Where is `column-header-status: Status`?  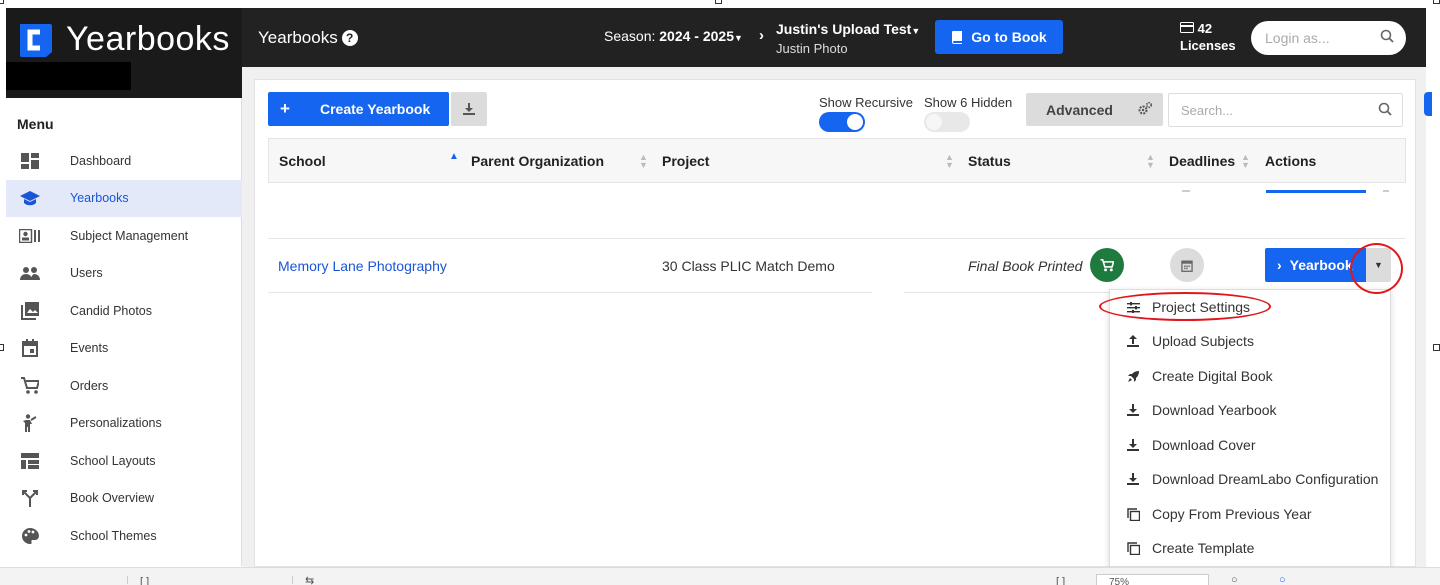
column-header-status: Status is located at coordinates (989, 161).